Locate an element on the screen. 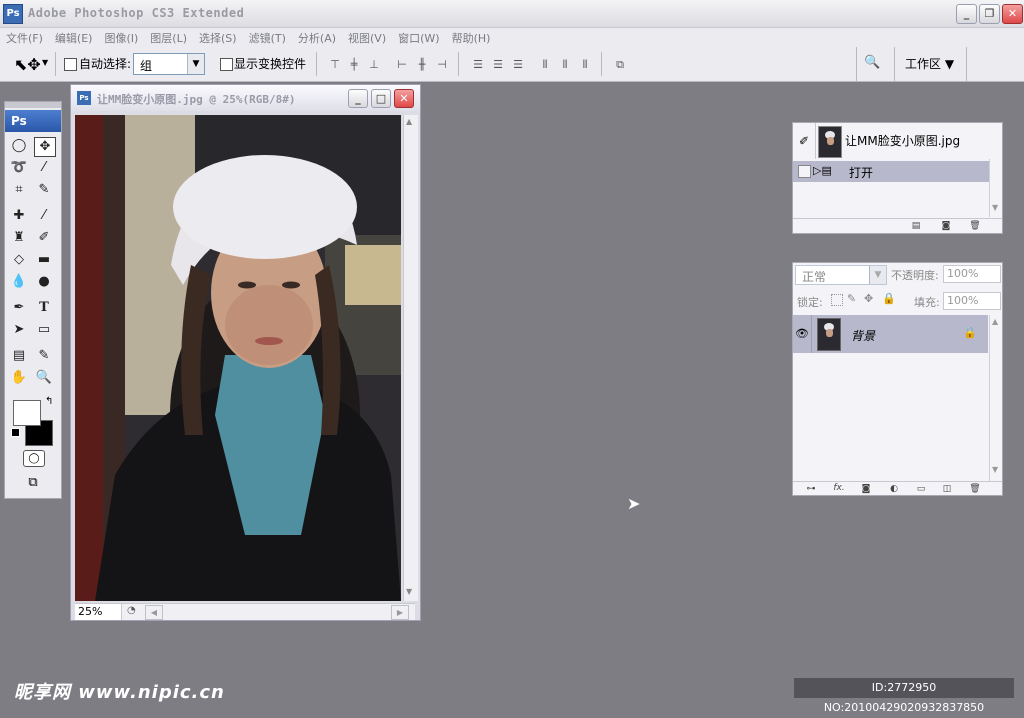 The height and width of the screenshot is (718, 1024). gradient-tool-icon: ▬ is located at coordinates (44, 260).